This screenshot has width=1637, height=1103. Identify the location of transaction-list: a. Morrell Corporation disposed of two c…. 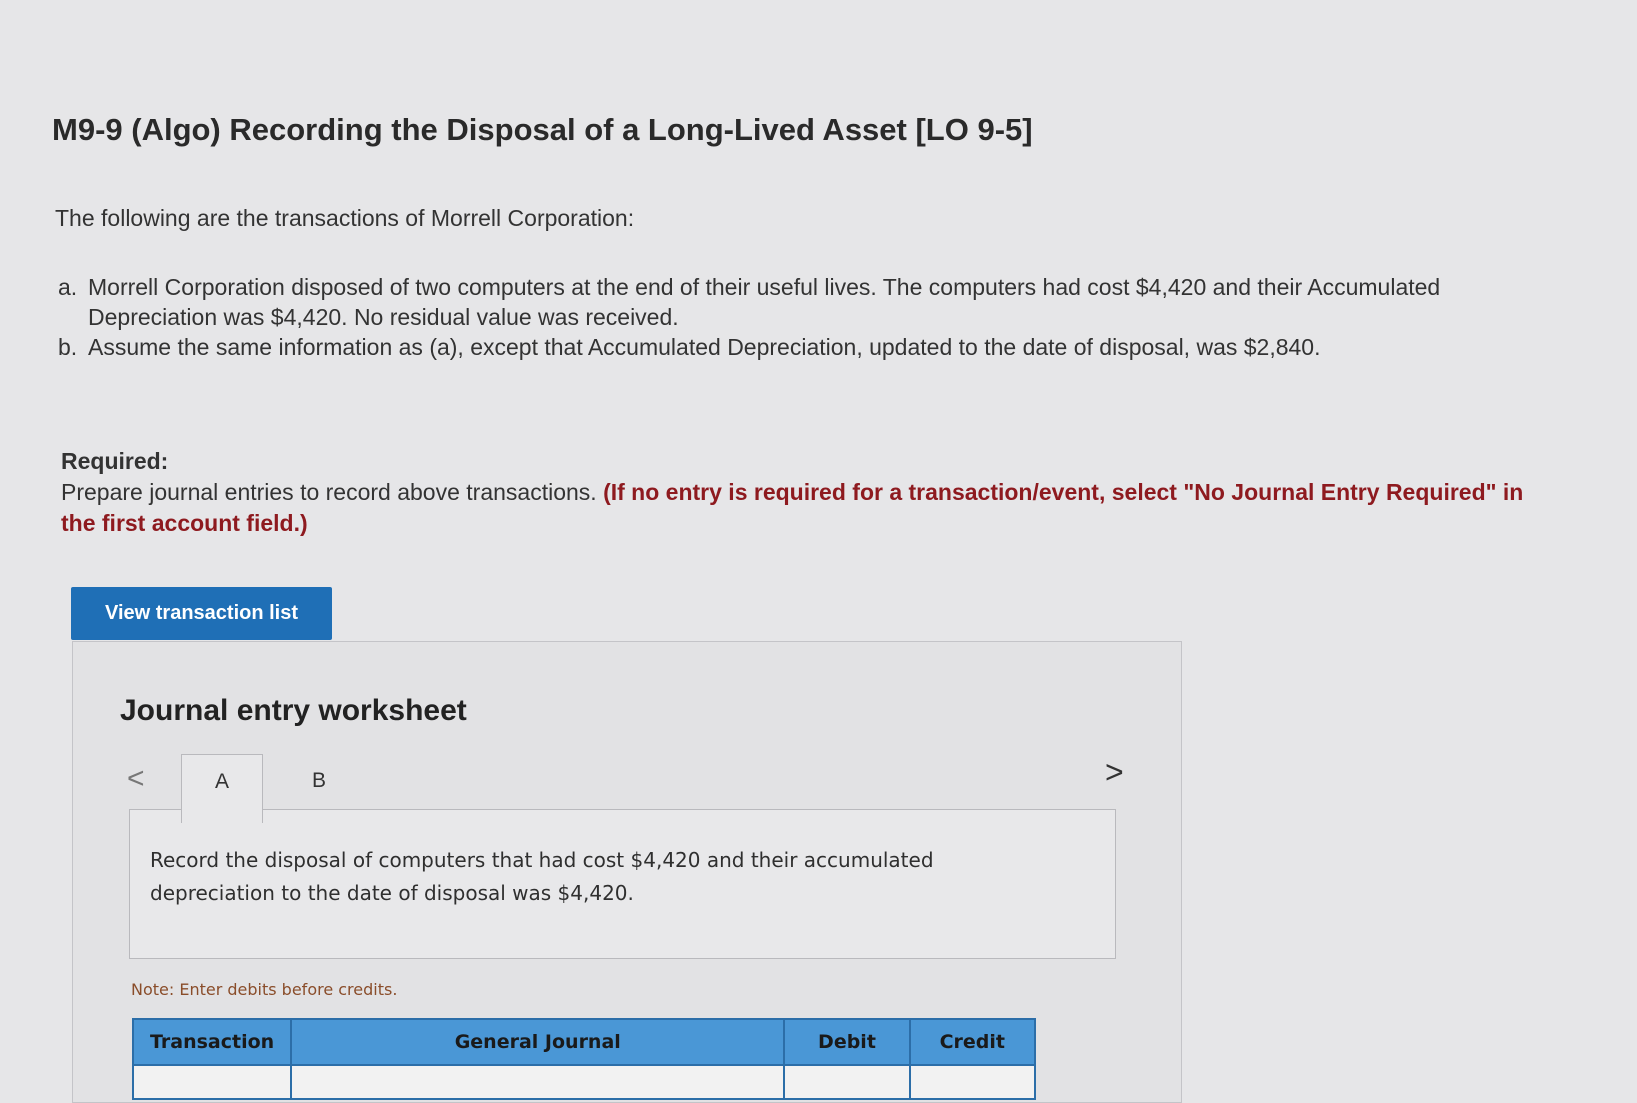
(798, 317).